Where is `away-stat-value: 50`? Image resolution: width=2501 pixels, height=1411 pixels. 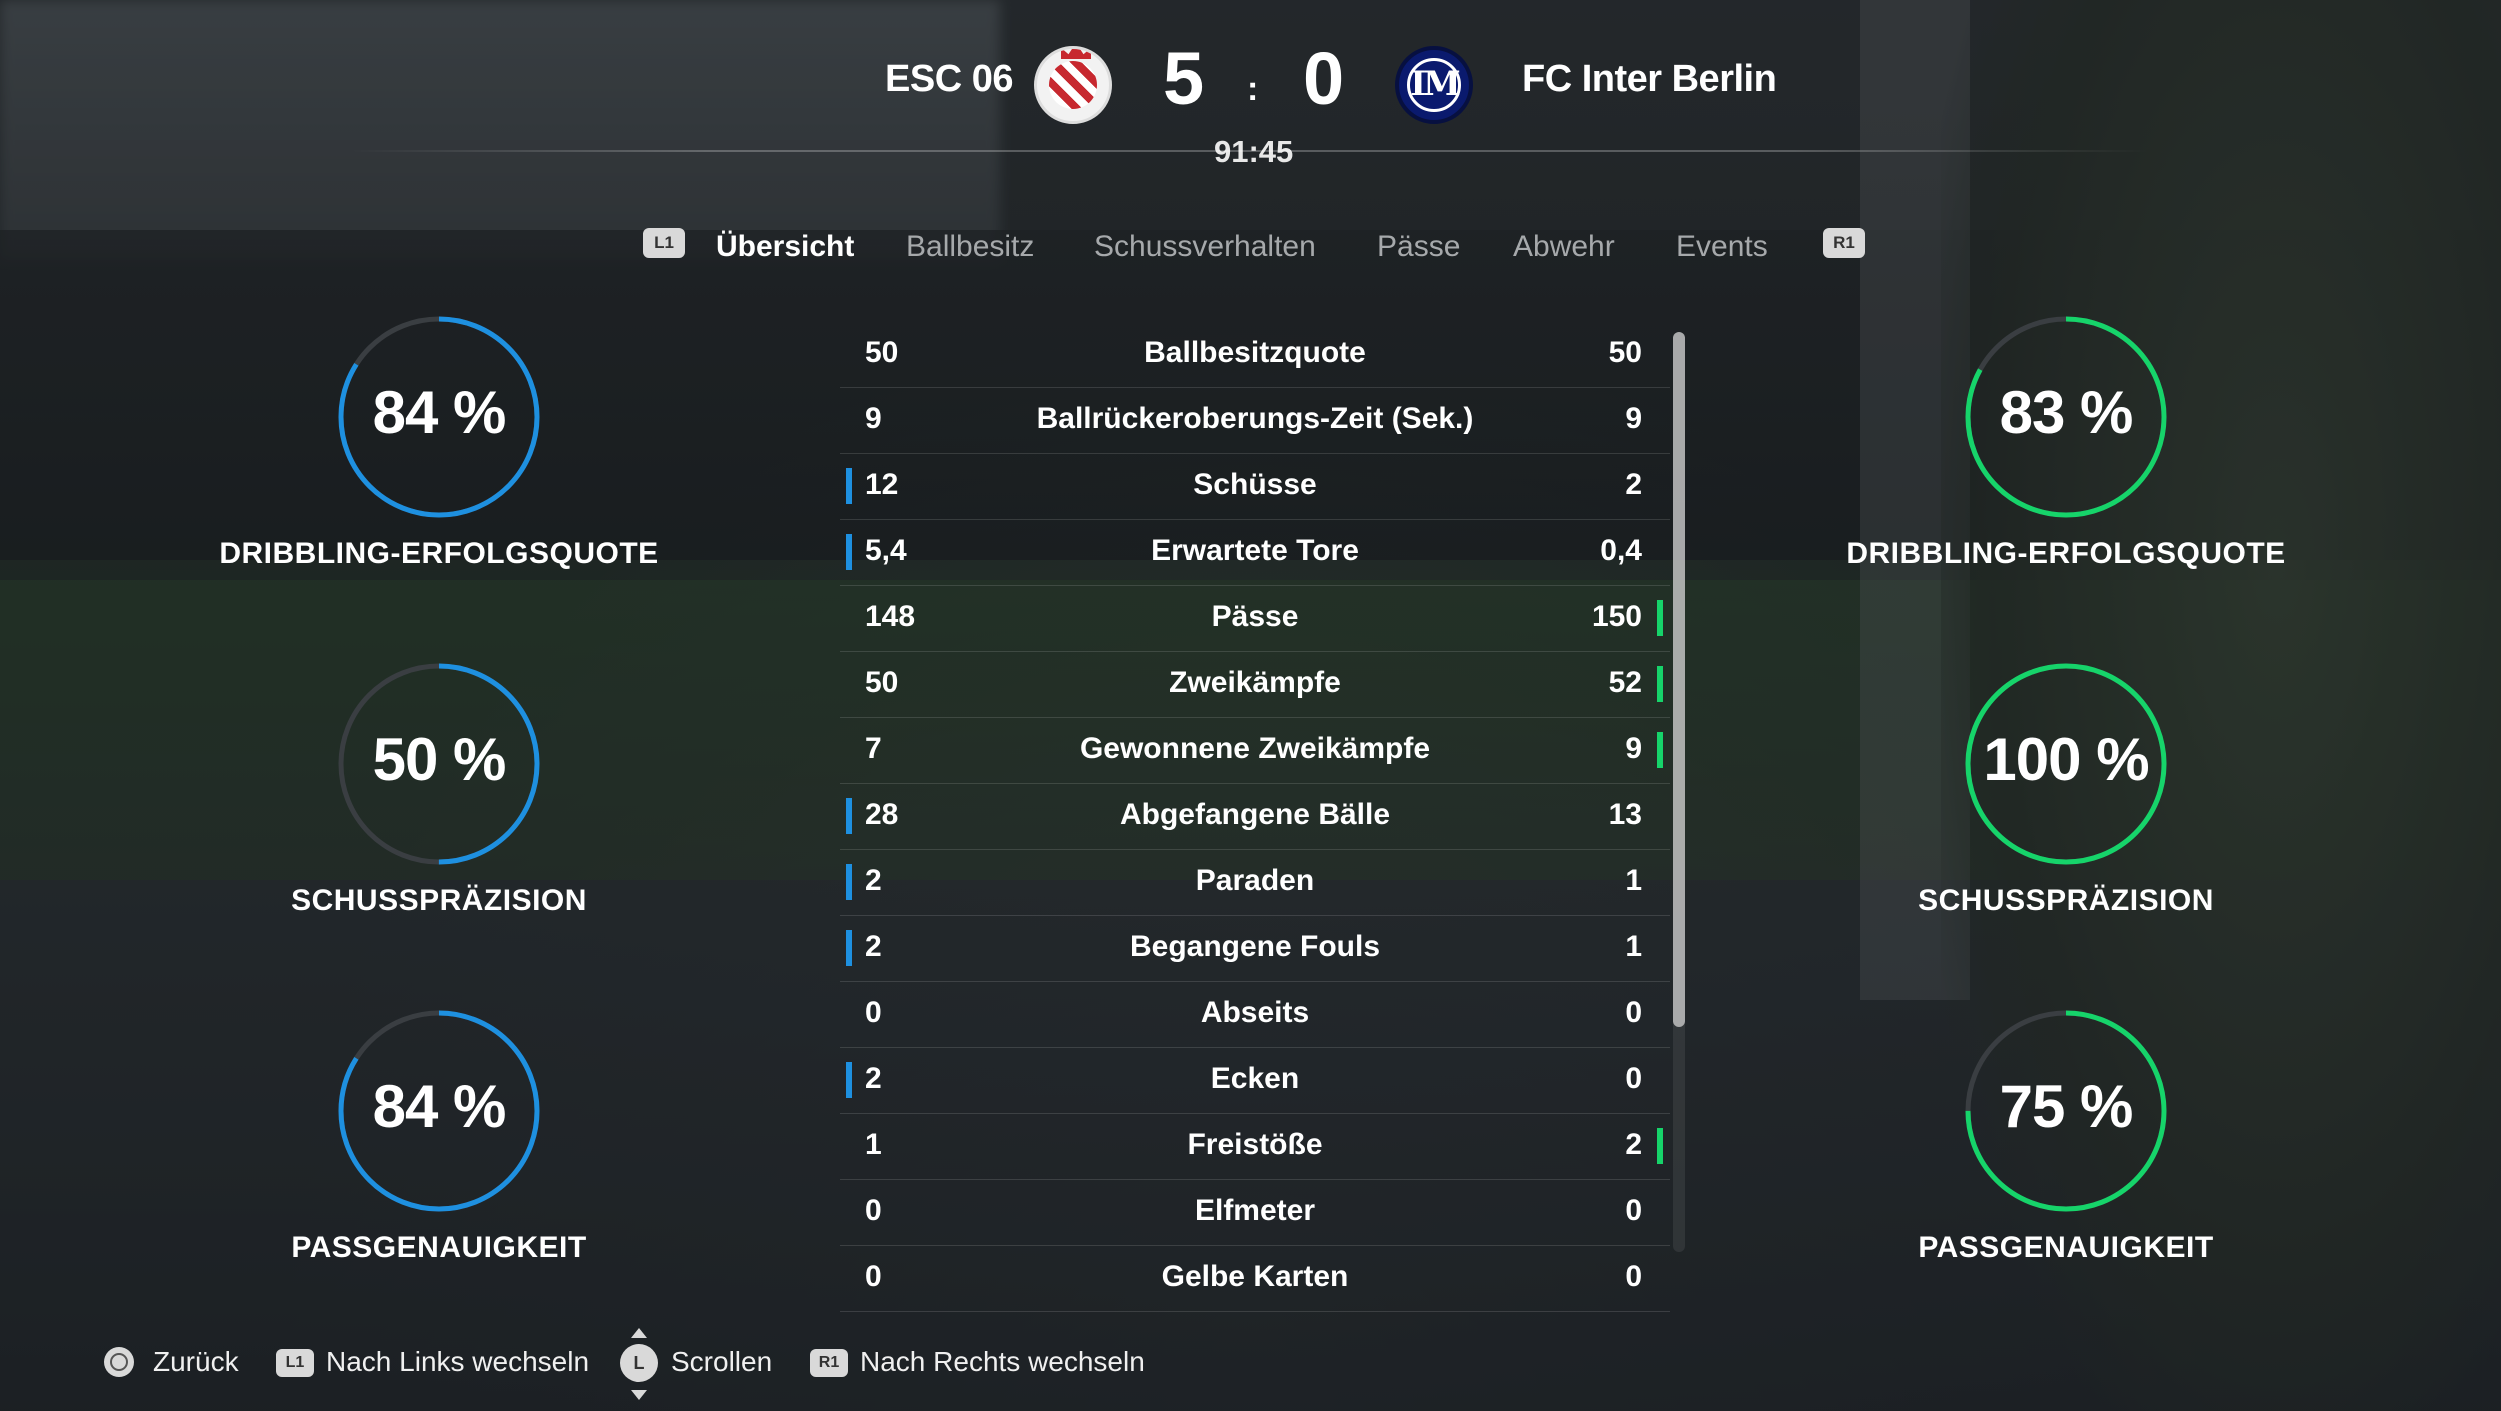
away-stat-value: 50 is located at coordinates (1625, 352).